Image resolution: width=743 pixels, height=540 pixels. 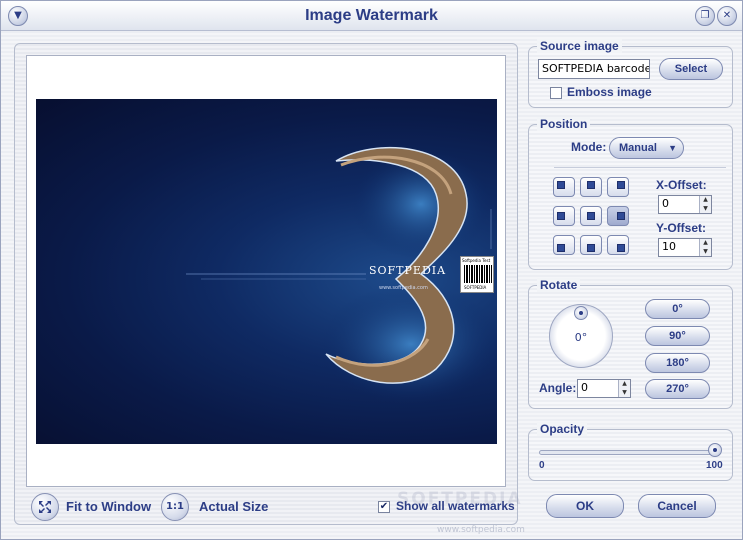 What do you see at coordinates (685, 204) in the screenshot?
I see `x-offset-spinner: 0 ▲ ▼` at bounding box center [685, 204].